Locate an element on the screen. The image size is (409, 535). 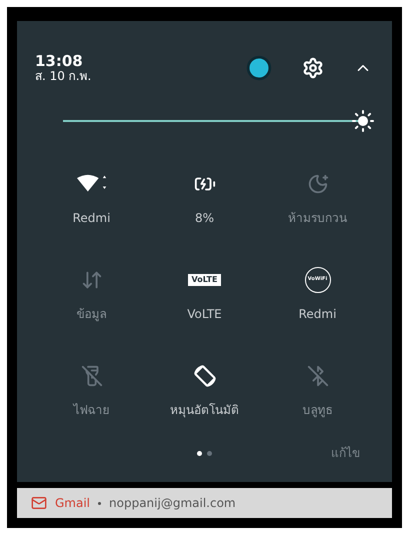
quick-settings-tile: Redmi is located at coordinates (91, 199).